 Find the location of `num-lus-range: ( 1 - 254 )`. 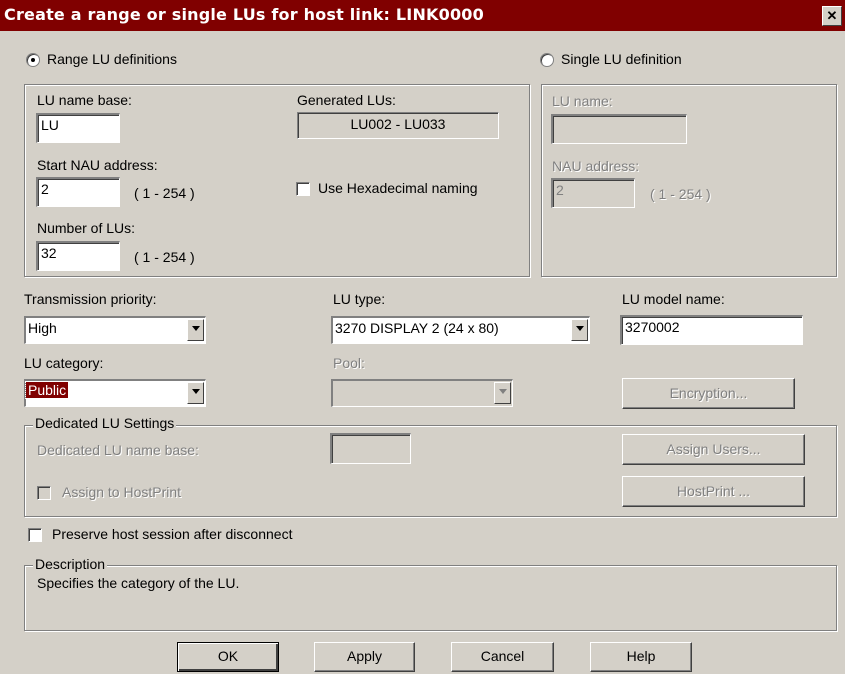

num-lus-range: ( 1 - 254 ) is located at coordinates (164, 257).